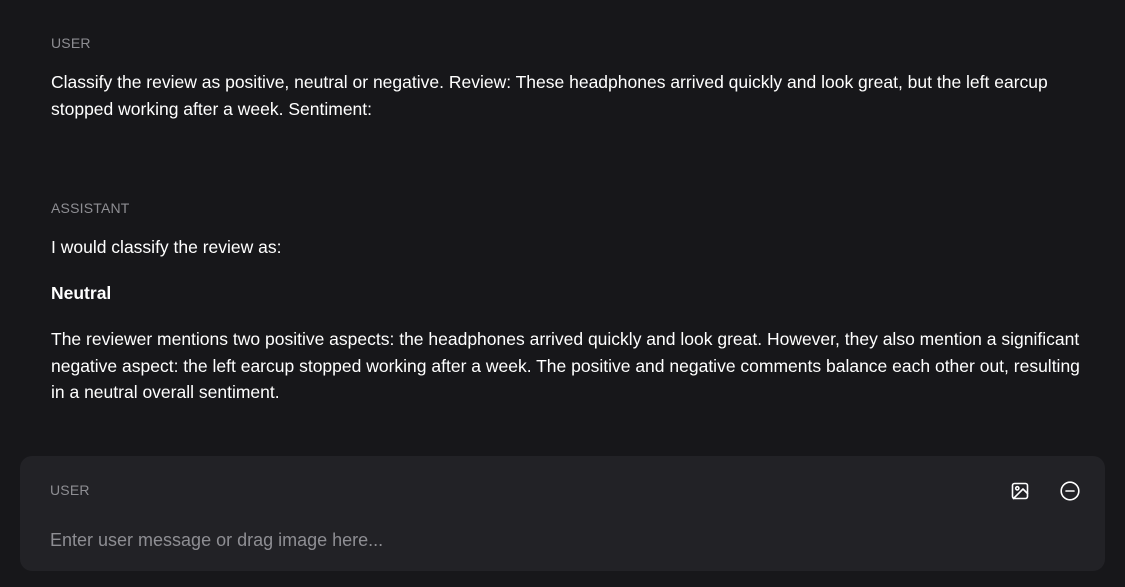  I want to click on minus-circle-icon, so click(1070, 491).